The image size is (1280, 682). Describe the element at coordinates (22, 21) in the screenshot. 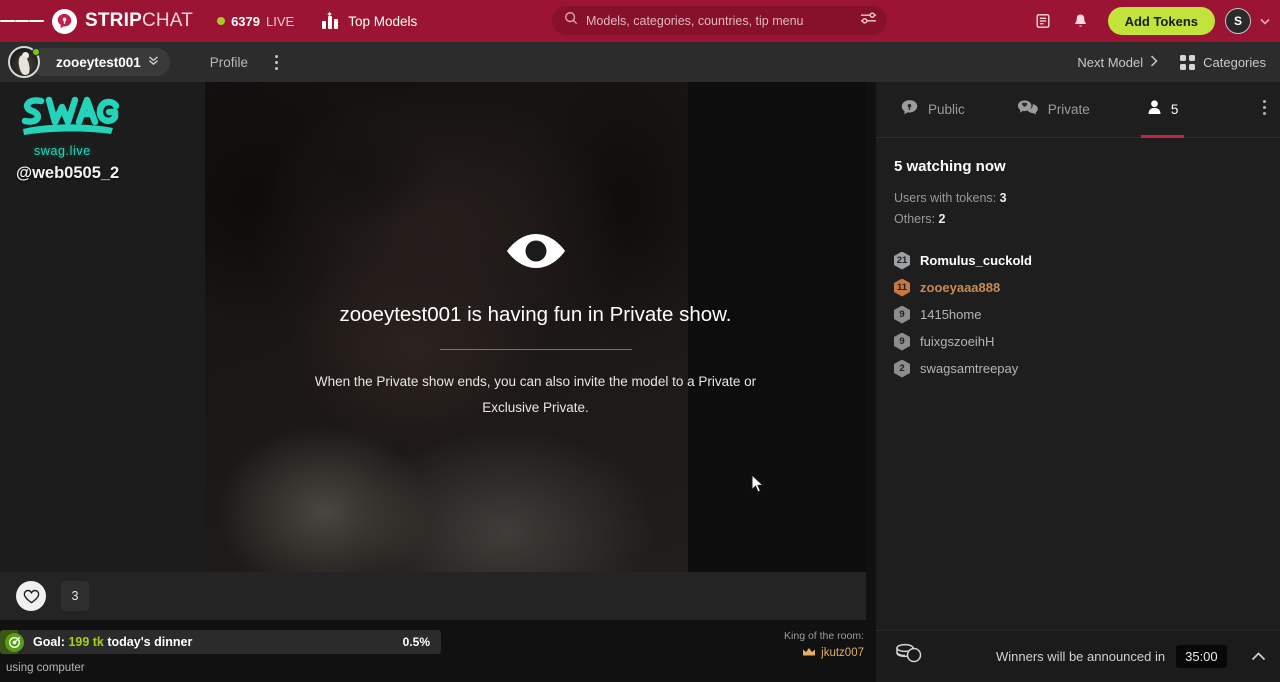

I see `hamburger-icon` at that location.